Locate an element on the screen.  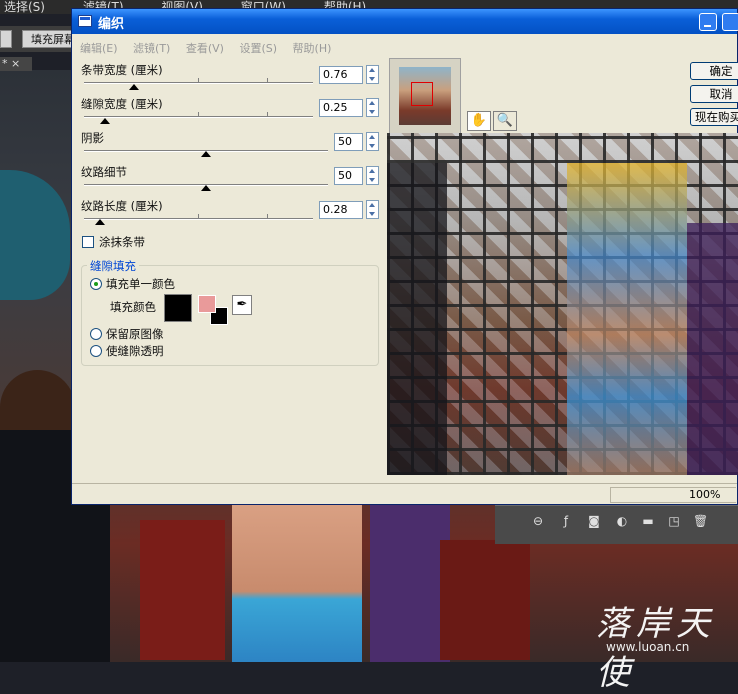
document-tab: * × is located at coordinates (16, 64).